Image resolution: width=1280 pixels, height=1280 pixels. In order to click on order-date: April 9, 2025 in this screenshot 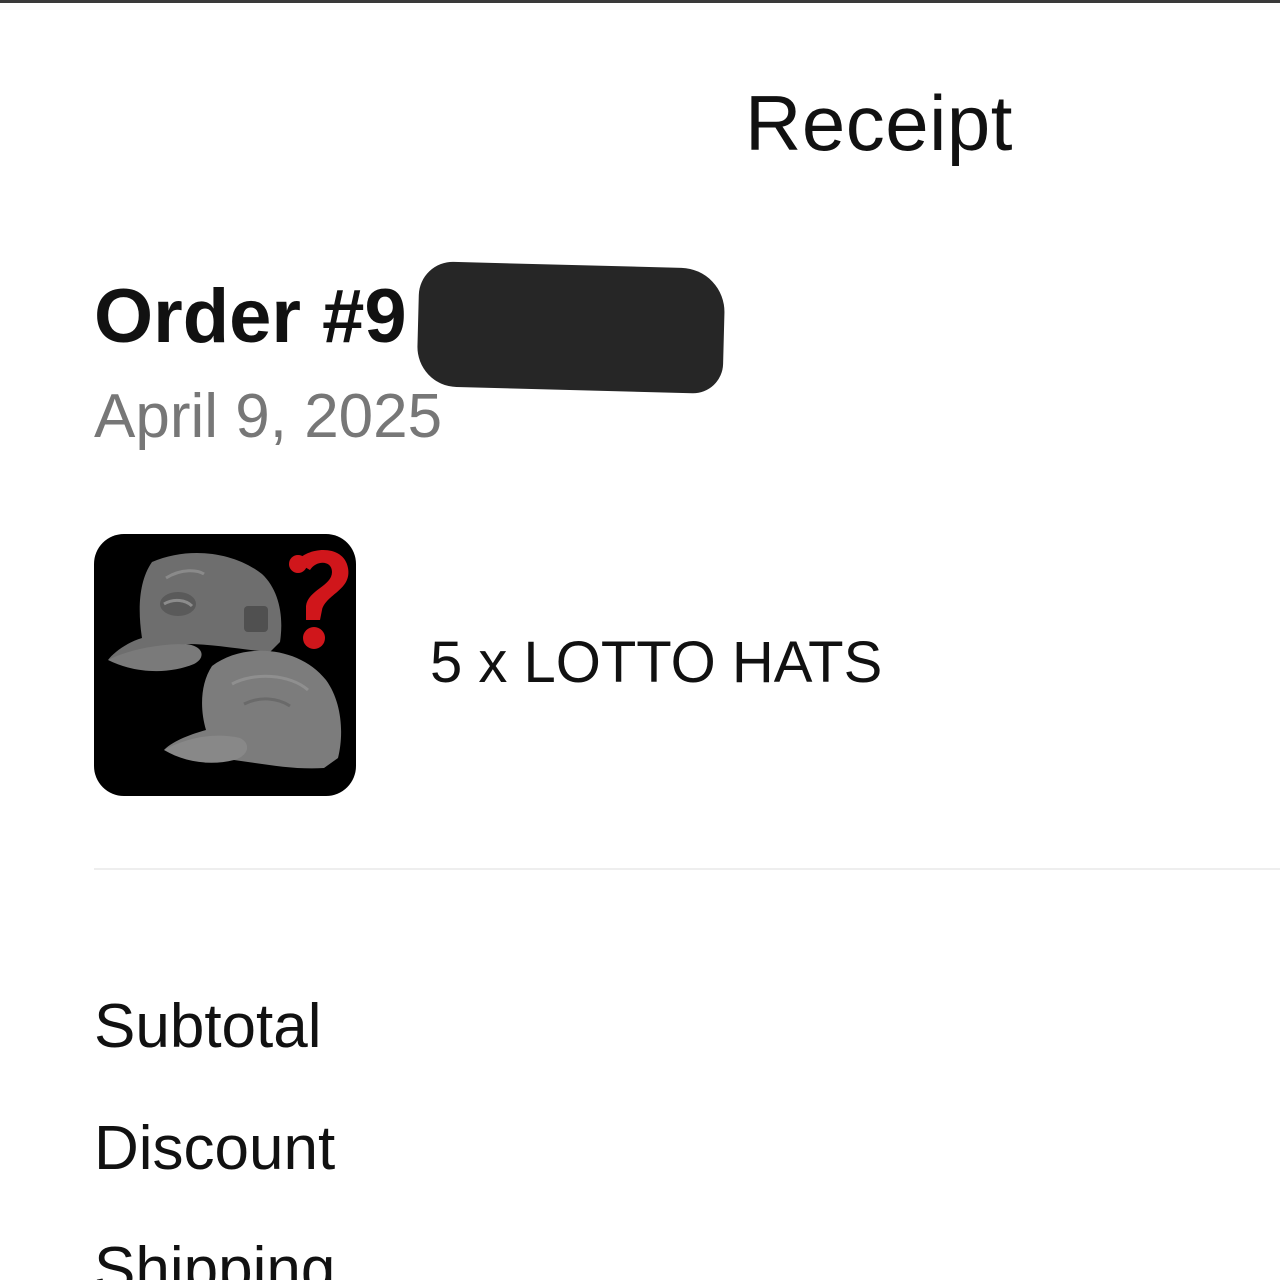, I will do `click(268, 416)`.